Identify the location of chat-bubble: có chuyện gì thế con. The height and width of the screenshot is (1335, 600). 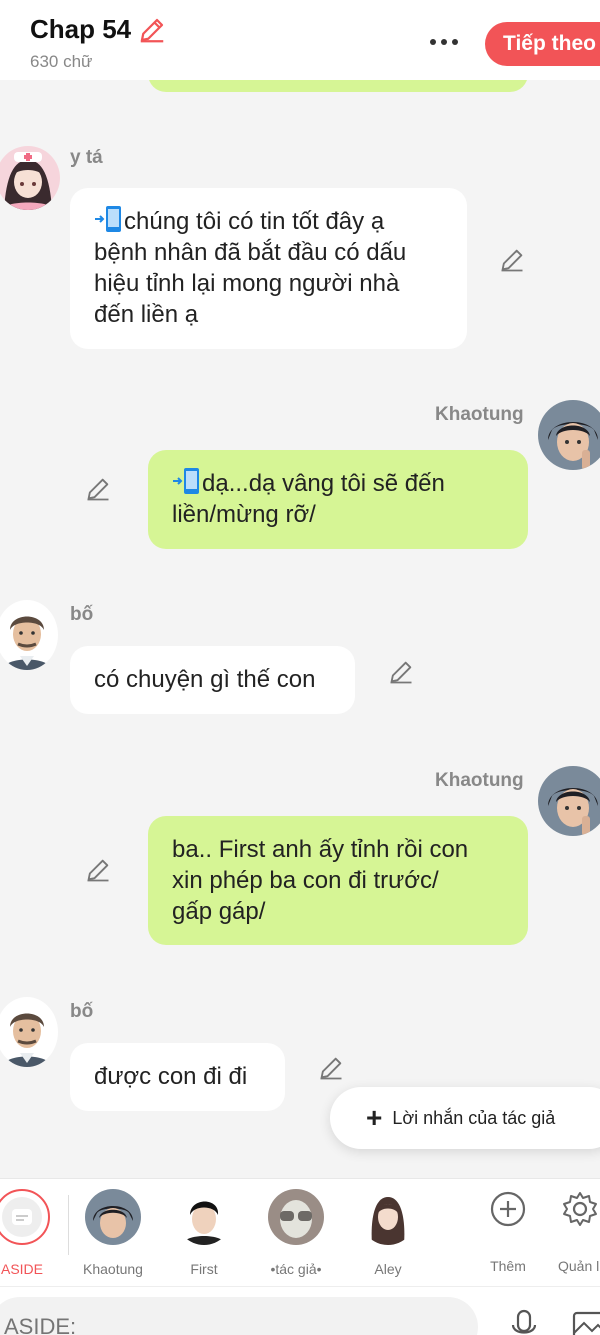
(212, 680).